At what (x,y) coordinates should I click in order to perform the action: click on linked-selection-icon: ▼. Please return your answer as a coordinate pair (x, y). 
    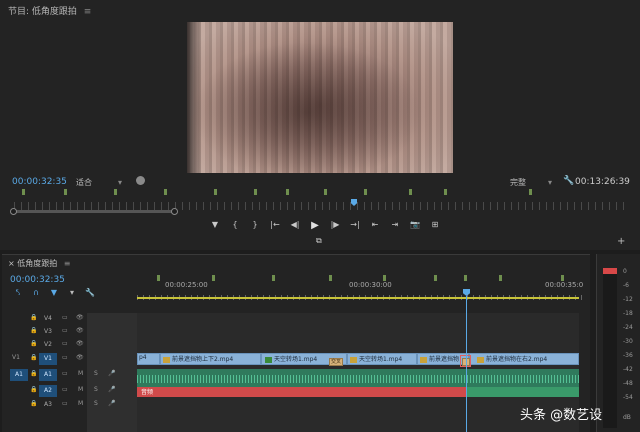
    Looking at the image, I should click on (54, 293).